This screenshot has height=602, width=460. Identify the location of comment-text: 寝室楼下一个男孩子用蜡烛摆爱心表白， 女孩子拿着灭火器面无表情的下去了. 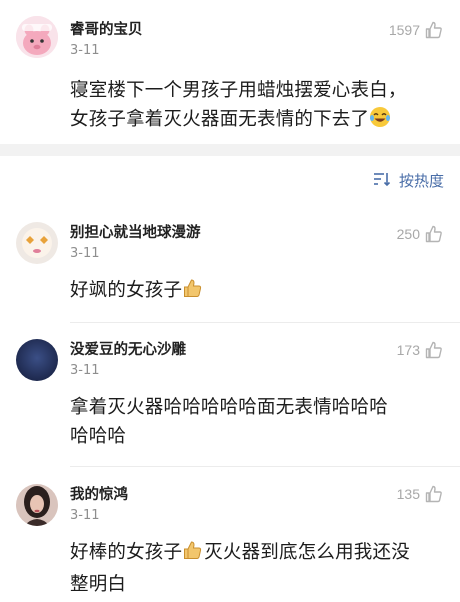
(258, 106).